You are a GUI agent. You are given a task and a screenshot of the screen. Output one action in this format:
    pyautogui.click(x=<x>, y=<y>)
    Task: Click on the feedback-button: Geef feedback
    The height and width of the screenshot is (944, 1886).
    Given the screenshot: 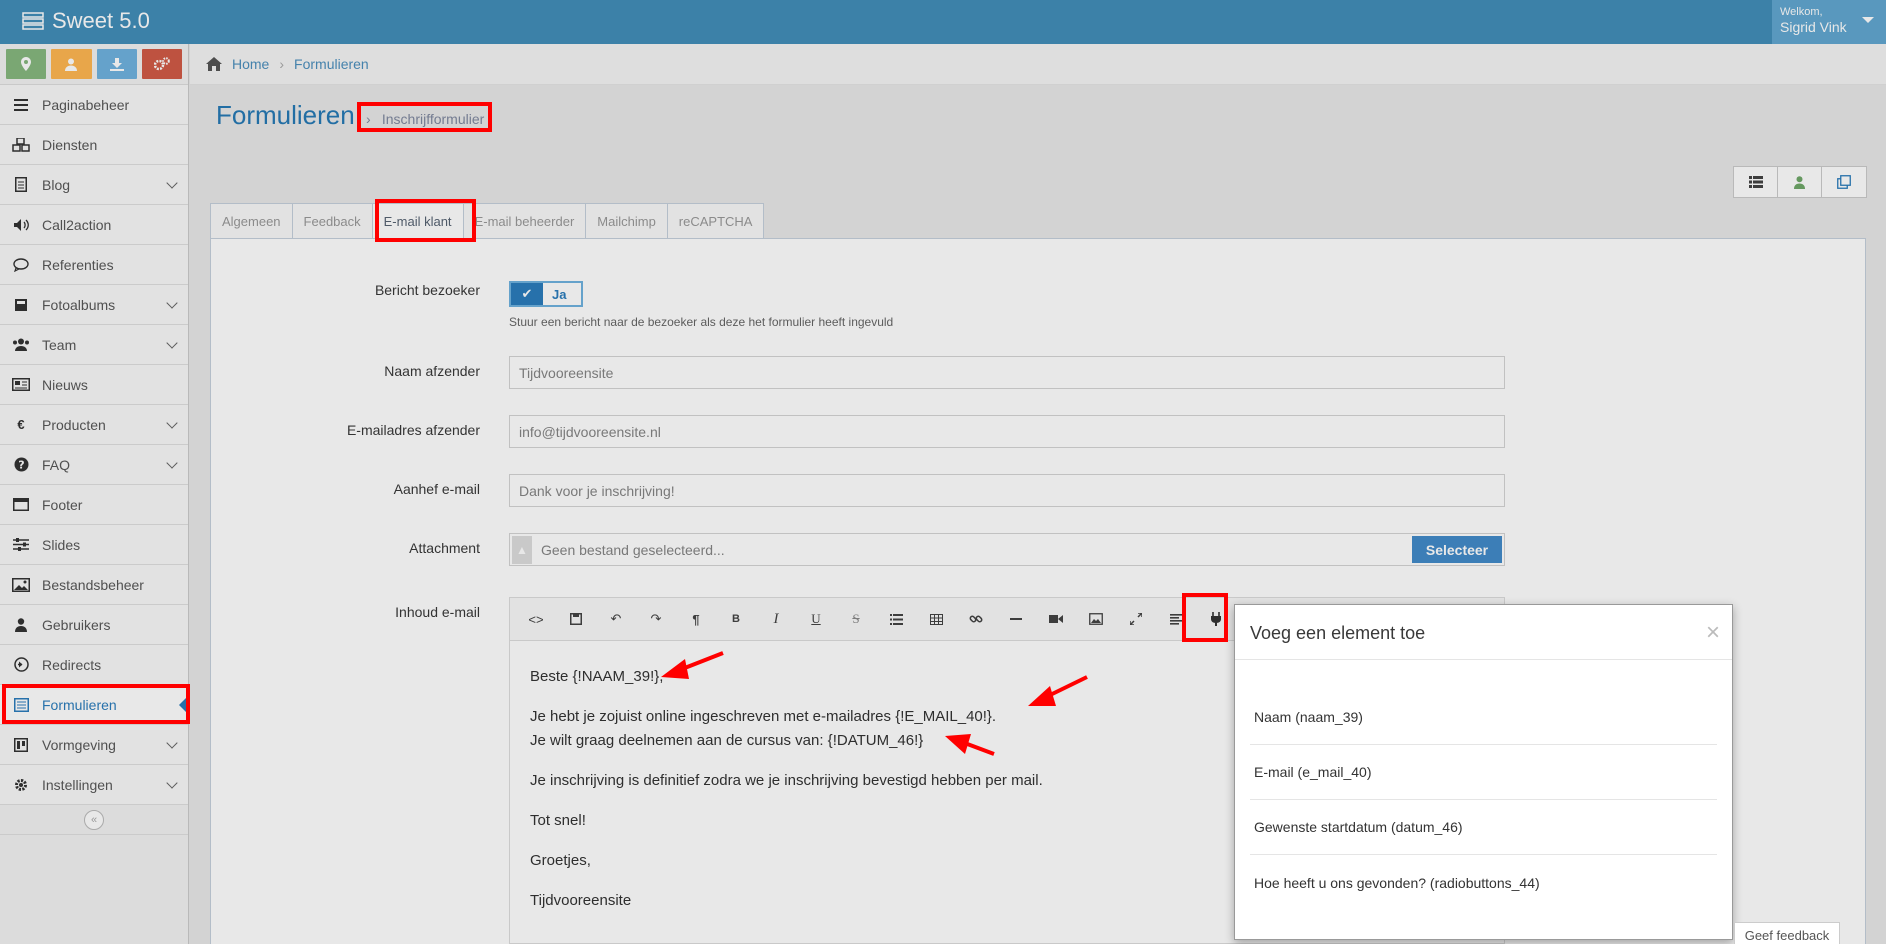 What is the action you would take?
    pyautogui.click(x=1787, y=933)
    